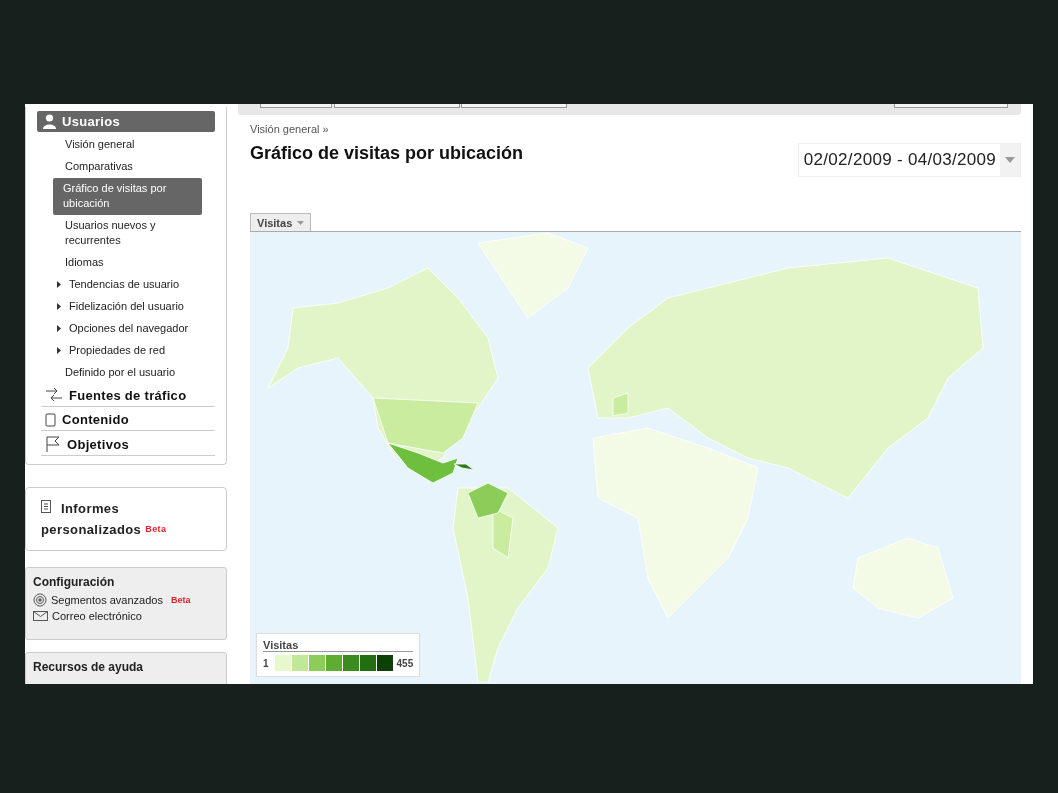  I want to click on settings-link: Segmentos avanzados, so click(107, 600).